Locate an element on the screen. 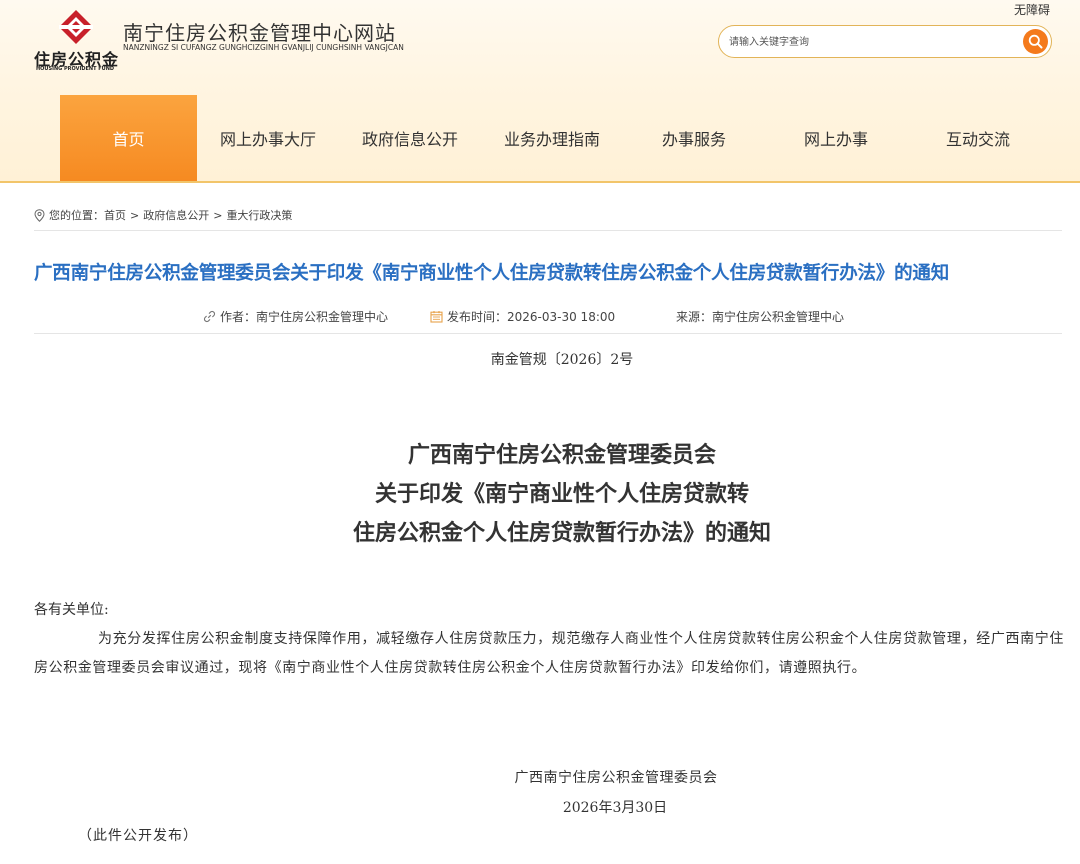 The image size is (1080, 864). nav-item-business-guide: 业务办理指南 is located at coordinates (552, 138).